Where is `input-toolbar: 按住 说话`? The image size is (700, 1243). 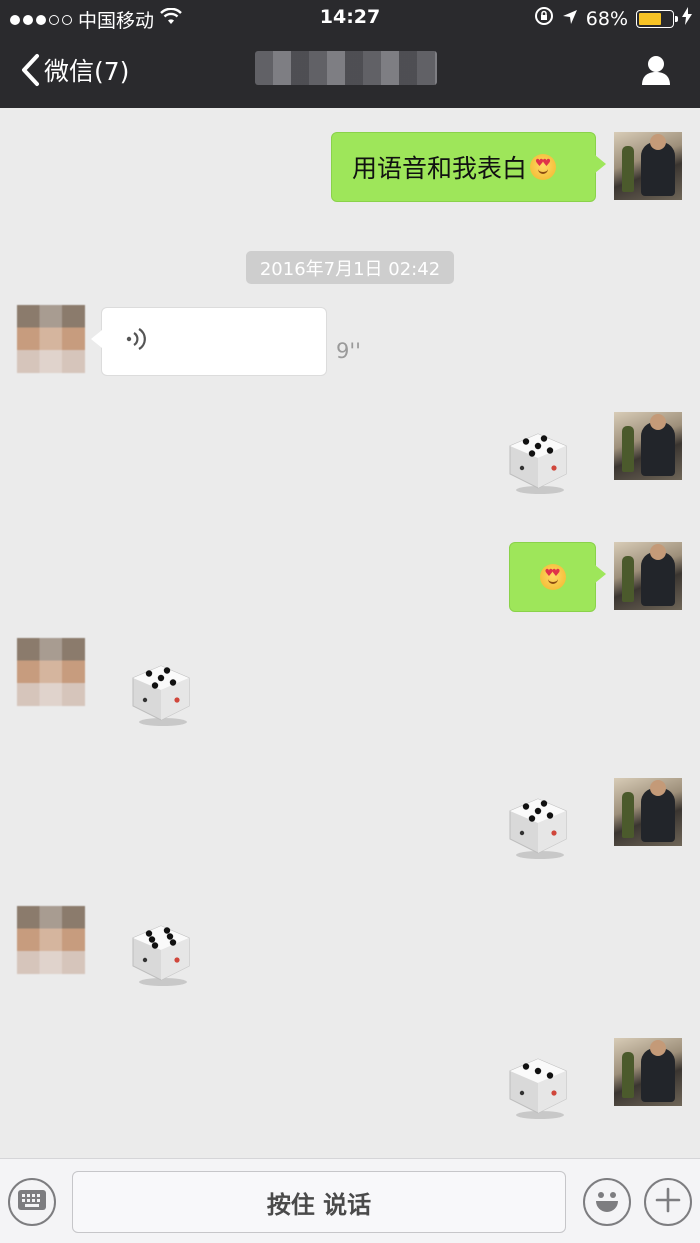
input-toolbar: 按住 说话 is located at coordinates (350, 1200).